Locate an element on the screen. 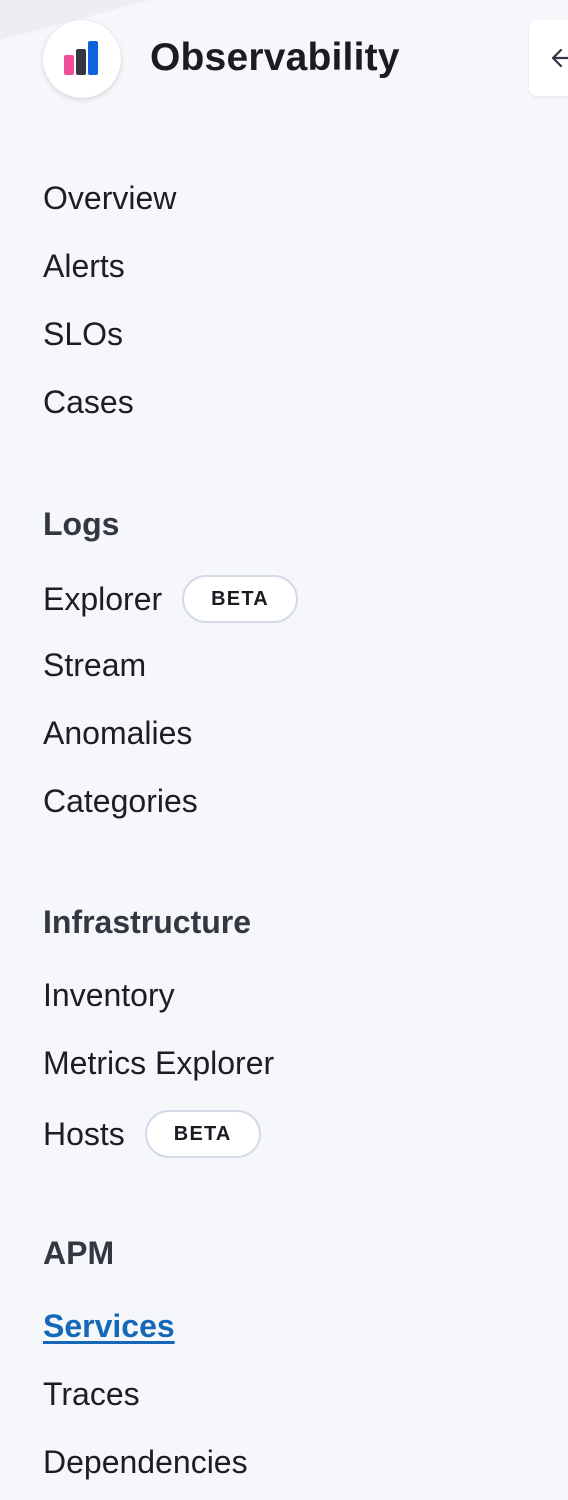 The height and width of the screenshot is (1500, 568). nav-item-label: Dependencies is located at coordinates (145, 1462).